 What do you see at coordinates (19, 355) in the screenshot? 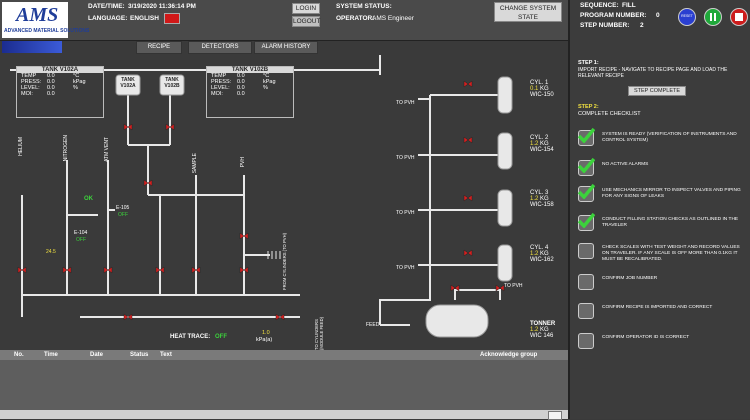
I see `alarm-col-no: No.` at bounding box center [19, 355].